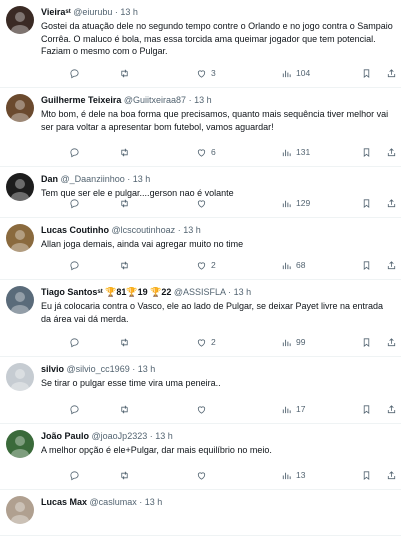 This screenshot has height=536, width=401. What do you see at coordinates (293, 265) in the screenshot?
I see `views-button: 68` at bounding box center [293, 265].